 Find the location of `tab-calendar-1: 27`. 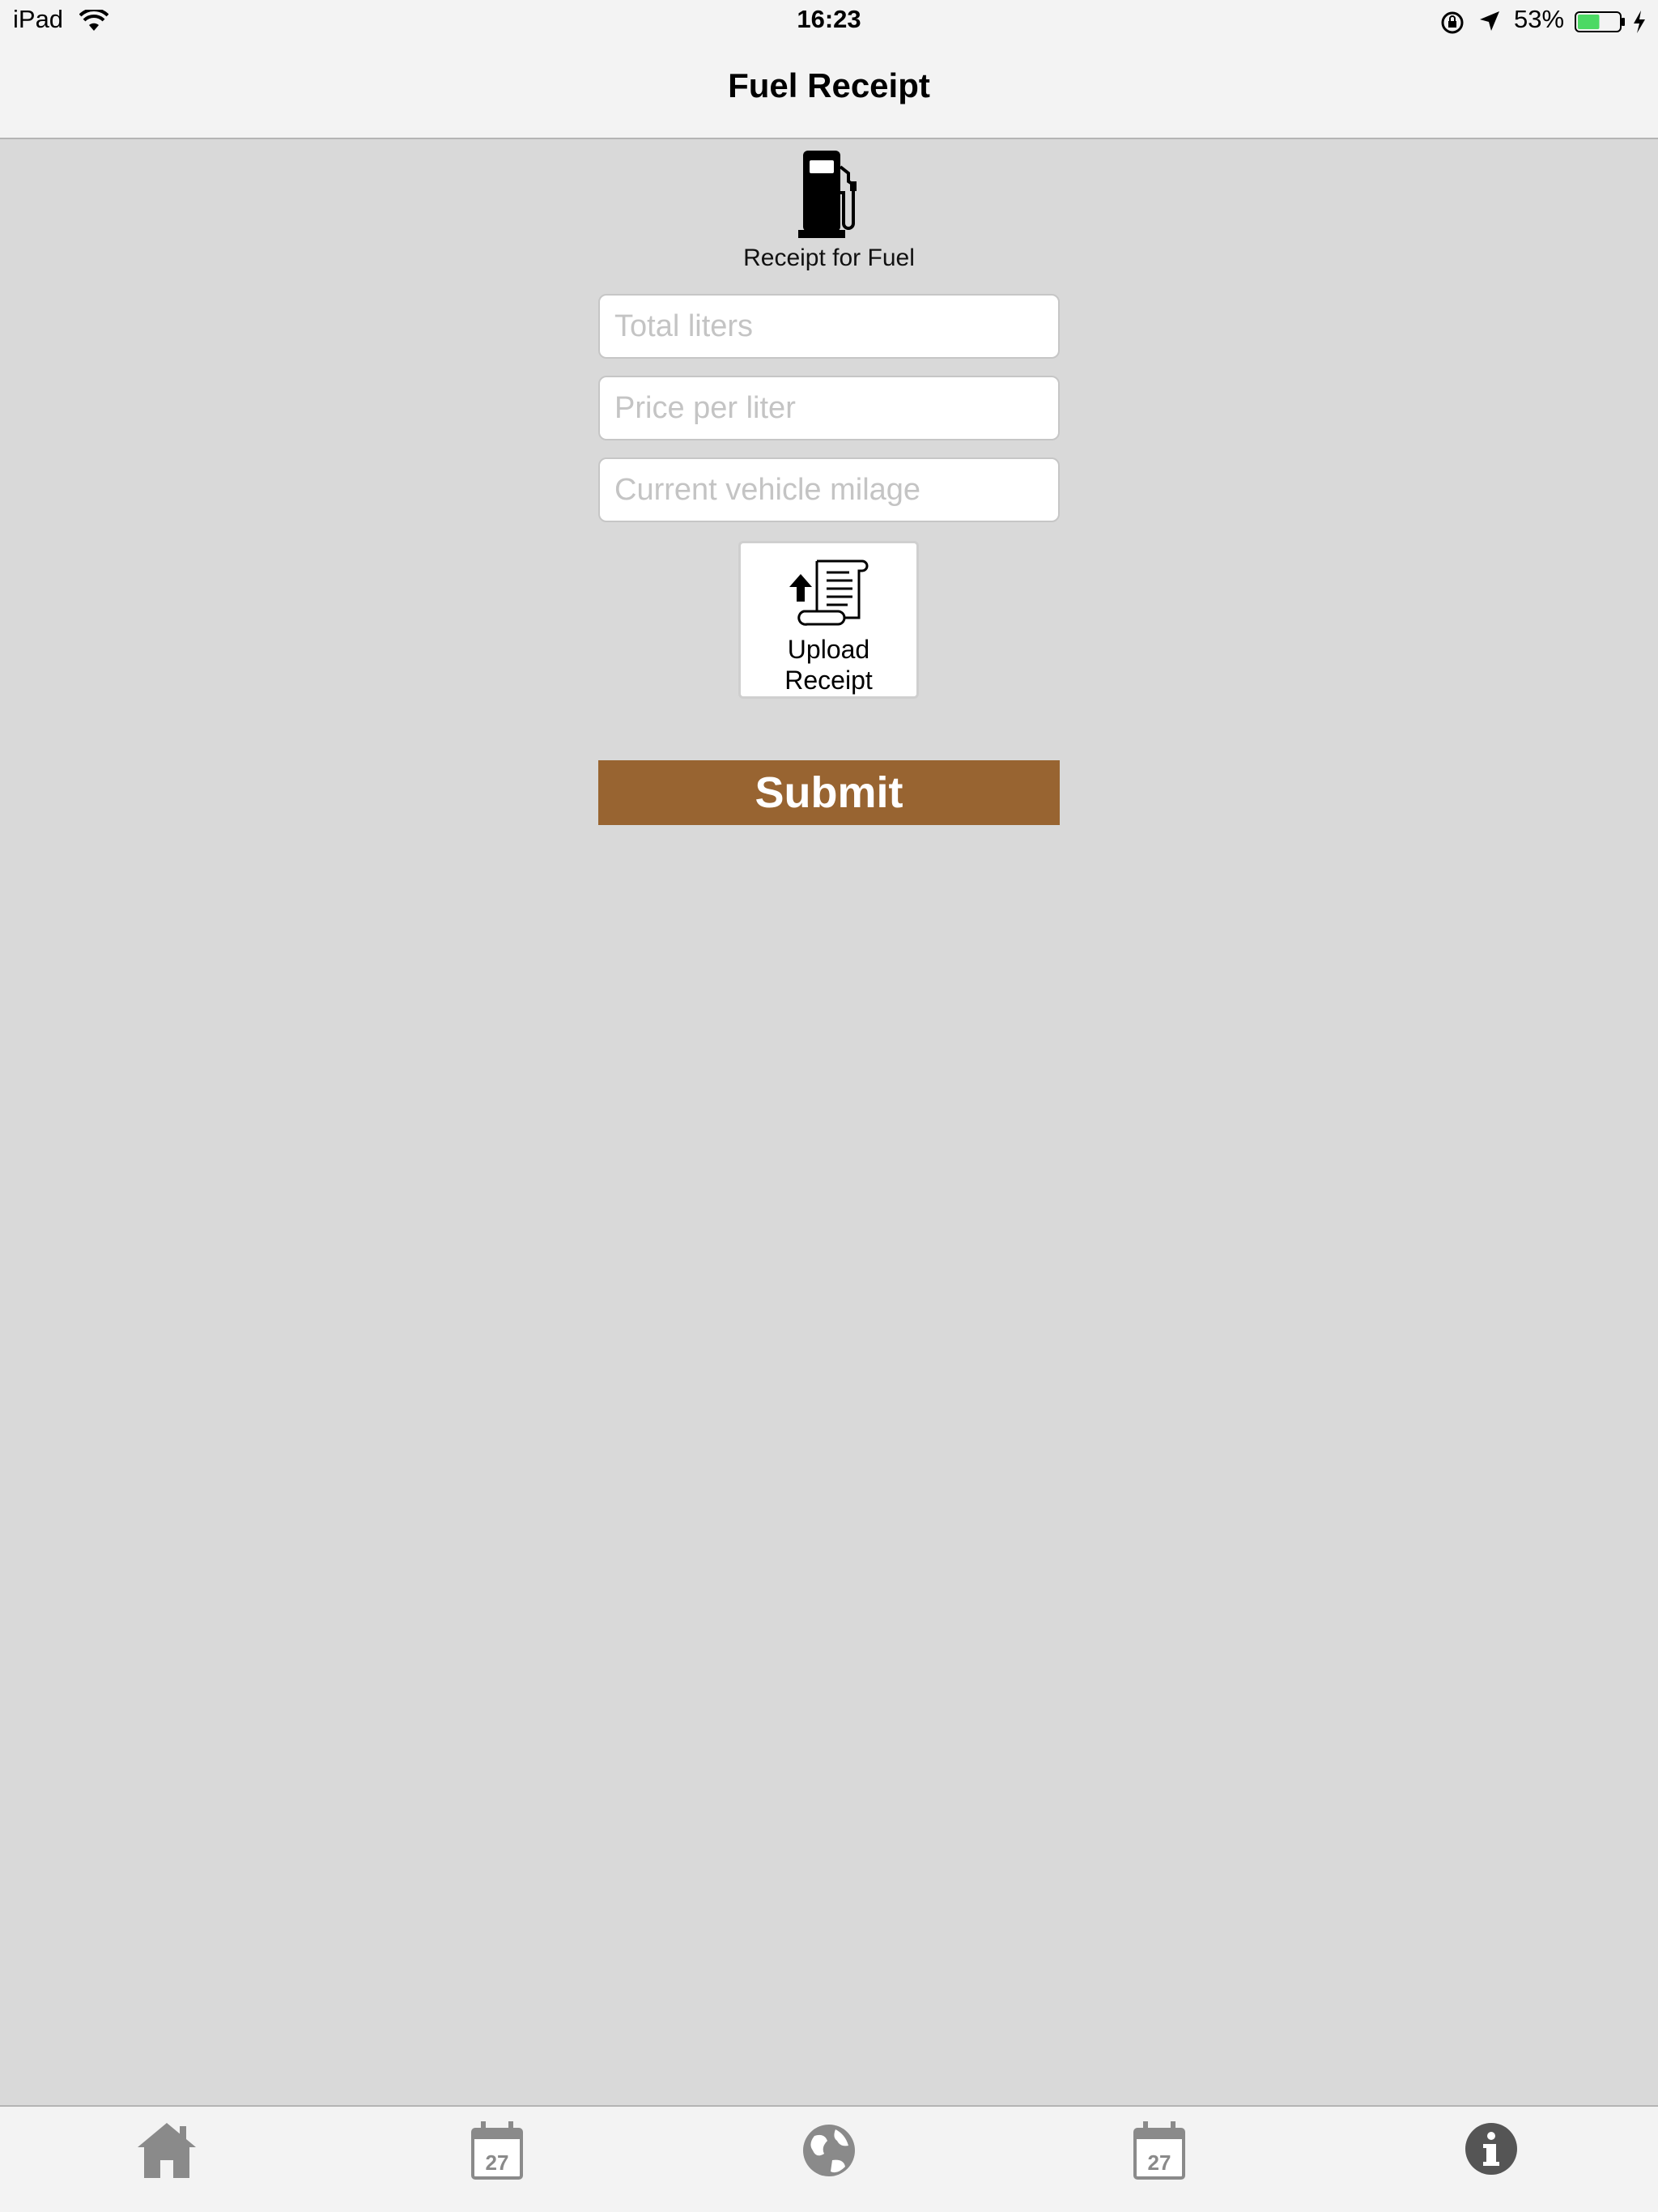

tab-calendar-1: 27 is located at coordinates (497, 2150).